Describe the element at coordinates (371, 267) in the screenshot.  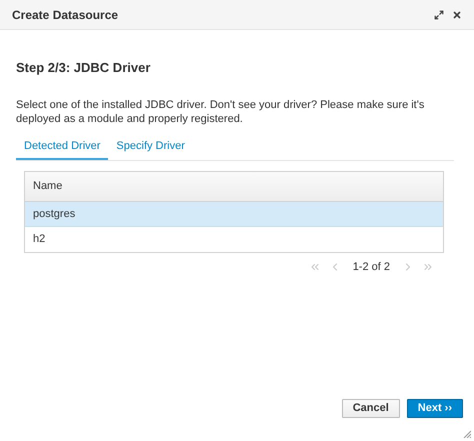
I see `page-range: 1-2 of 2` at that location.